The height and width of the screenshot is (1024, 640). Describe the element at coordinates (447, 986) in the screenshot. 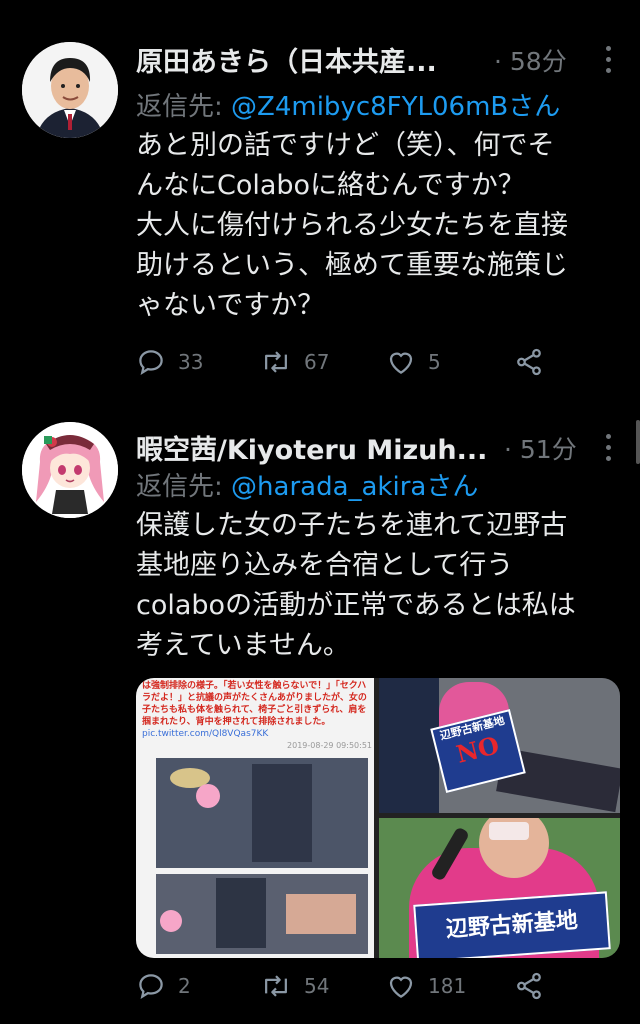

I see `like-count: 181` at that location.